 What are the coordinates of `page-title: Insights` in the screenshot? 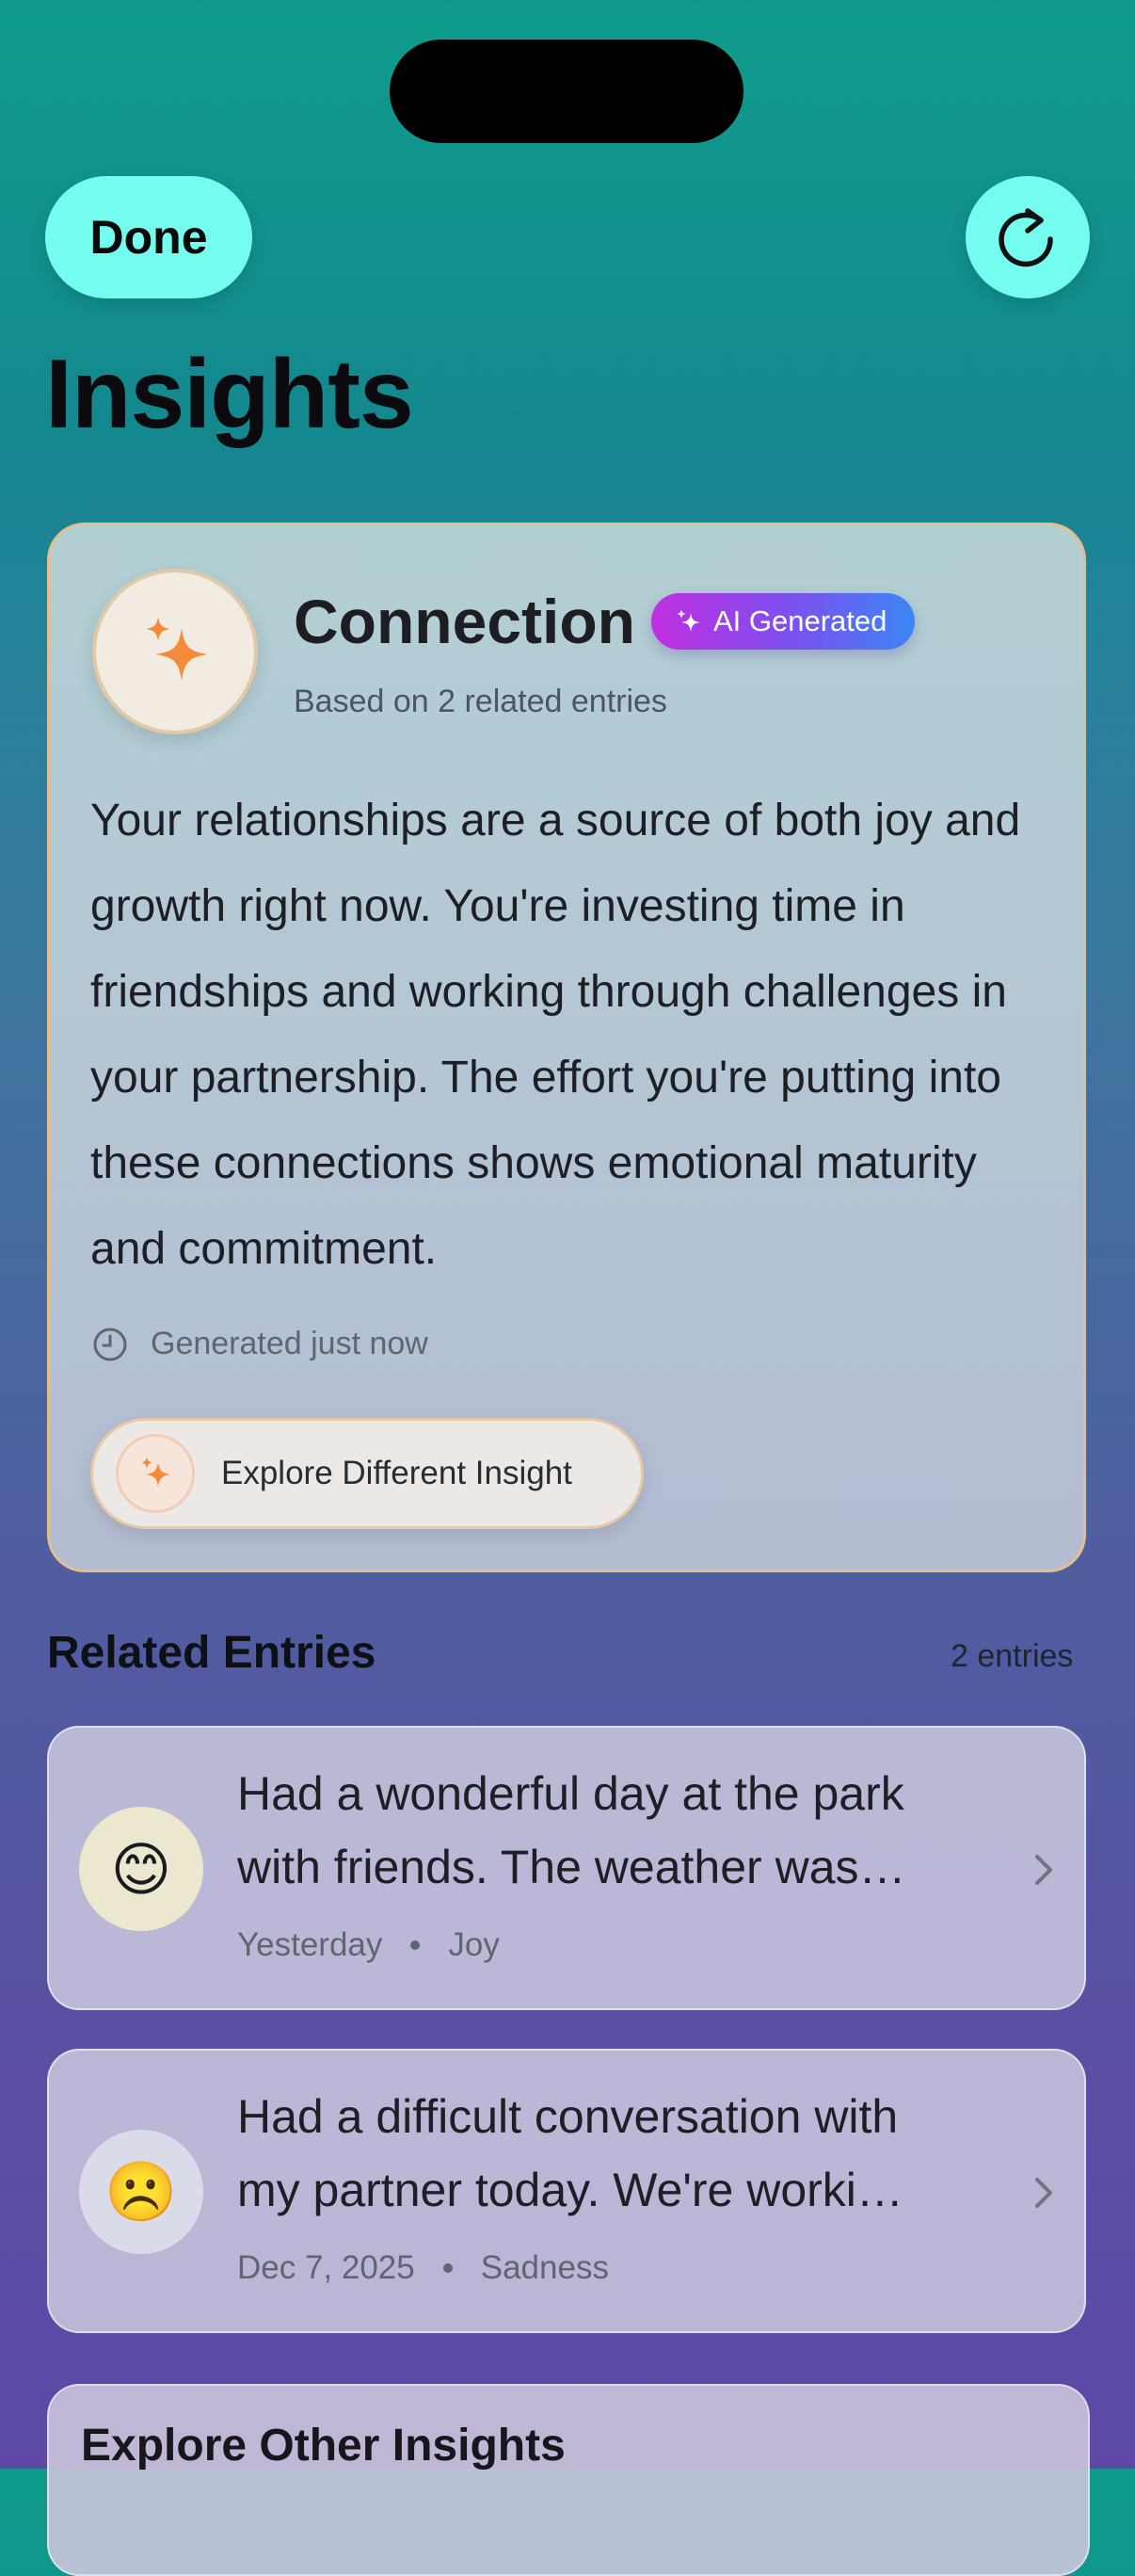 It's located at (229, 394).